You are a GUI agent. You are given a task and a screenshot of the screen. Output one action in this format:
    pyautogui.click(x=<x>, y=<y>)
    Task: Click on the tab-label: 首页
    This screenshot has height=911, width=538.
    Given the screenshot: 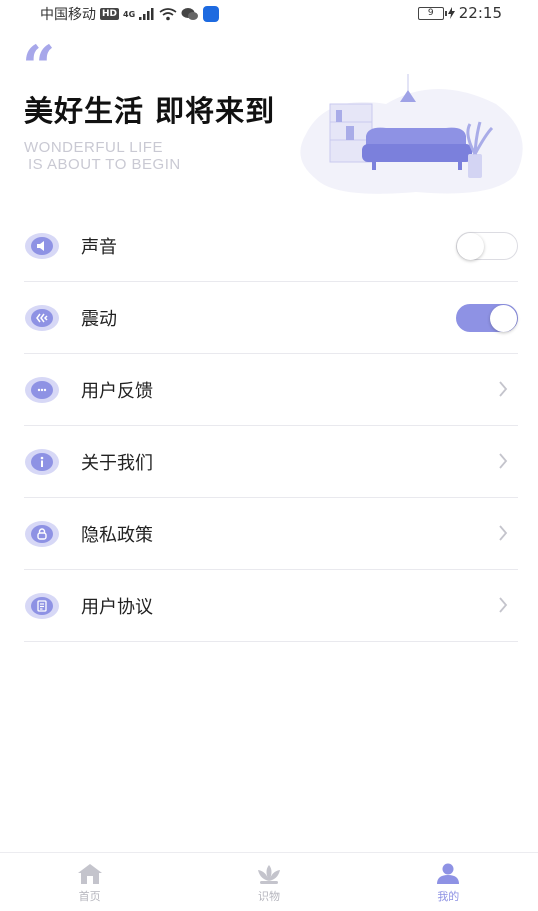 What is the action you would take?
    pyautogui.click(x=89, y=896)
    